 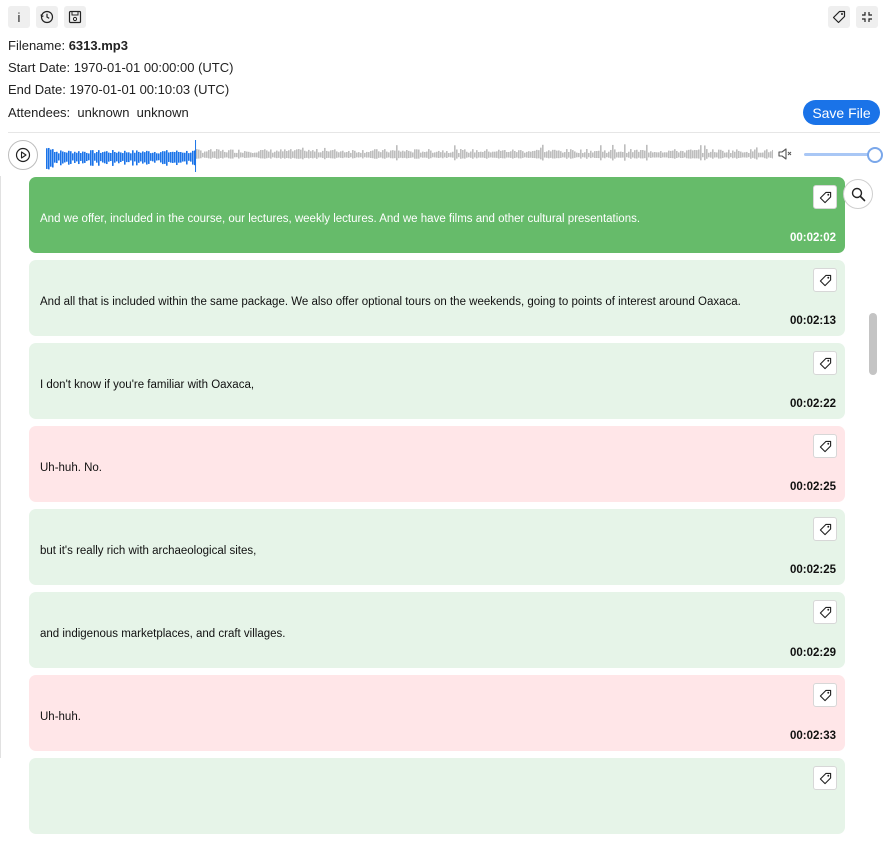 I want to click on segment-timestamp: 00:02:29, so click(x=813, y=653).